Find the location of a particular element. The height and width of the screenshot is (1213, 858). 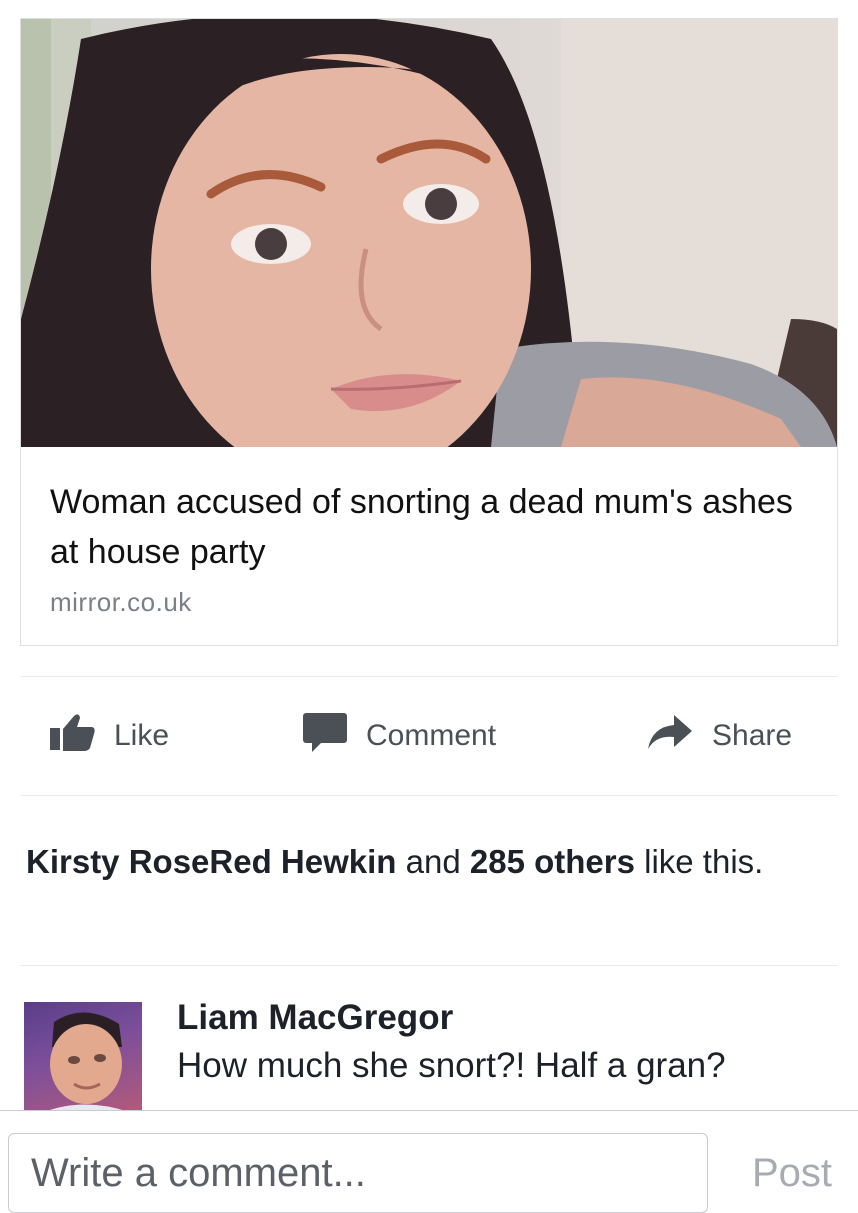

comment-composer: Post is located at coordinates (429, 1161).